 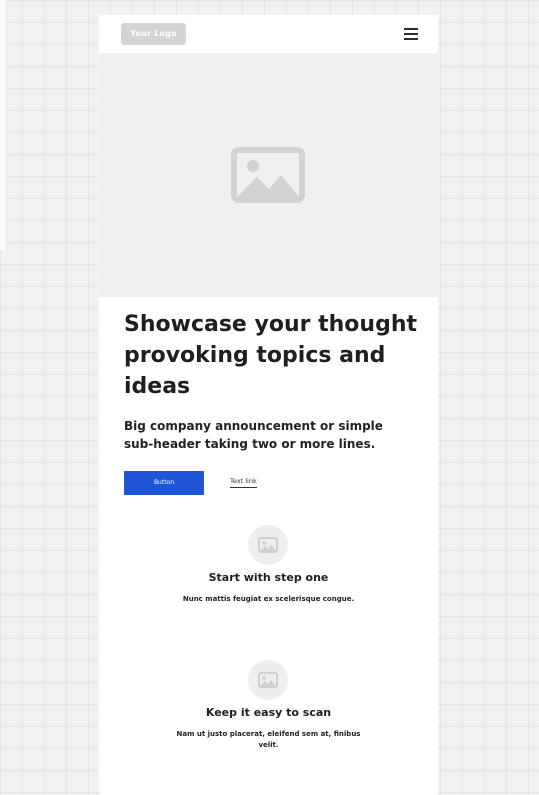 What do you see at coordinates (153, 34) in the screenshot?
I see `logo: Your Logo` at bounding box center [153, 34].